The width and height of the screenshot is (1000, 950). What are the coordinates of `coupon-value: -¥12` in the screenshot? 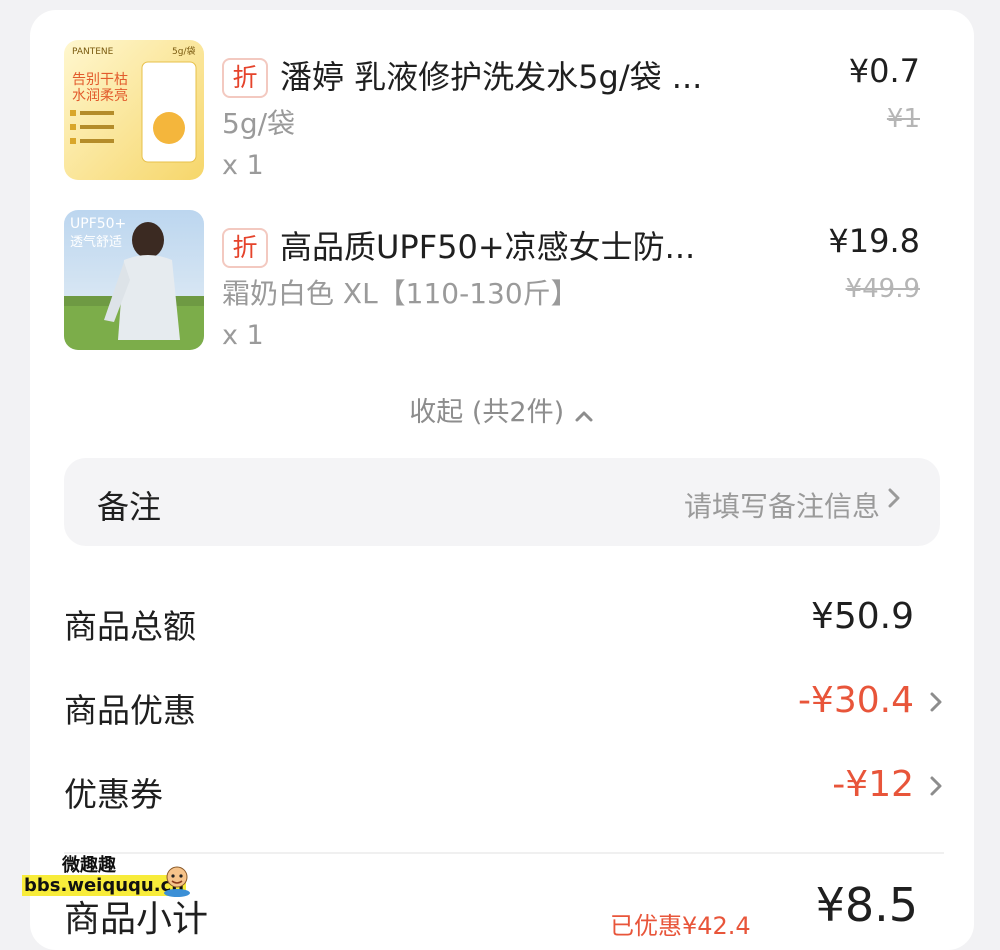 It's located at (873, 784).